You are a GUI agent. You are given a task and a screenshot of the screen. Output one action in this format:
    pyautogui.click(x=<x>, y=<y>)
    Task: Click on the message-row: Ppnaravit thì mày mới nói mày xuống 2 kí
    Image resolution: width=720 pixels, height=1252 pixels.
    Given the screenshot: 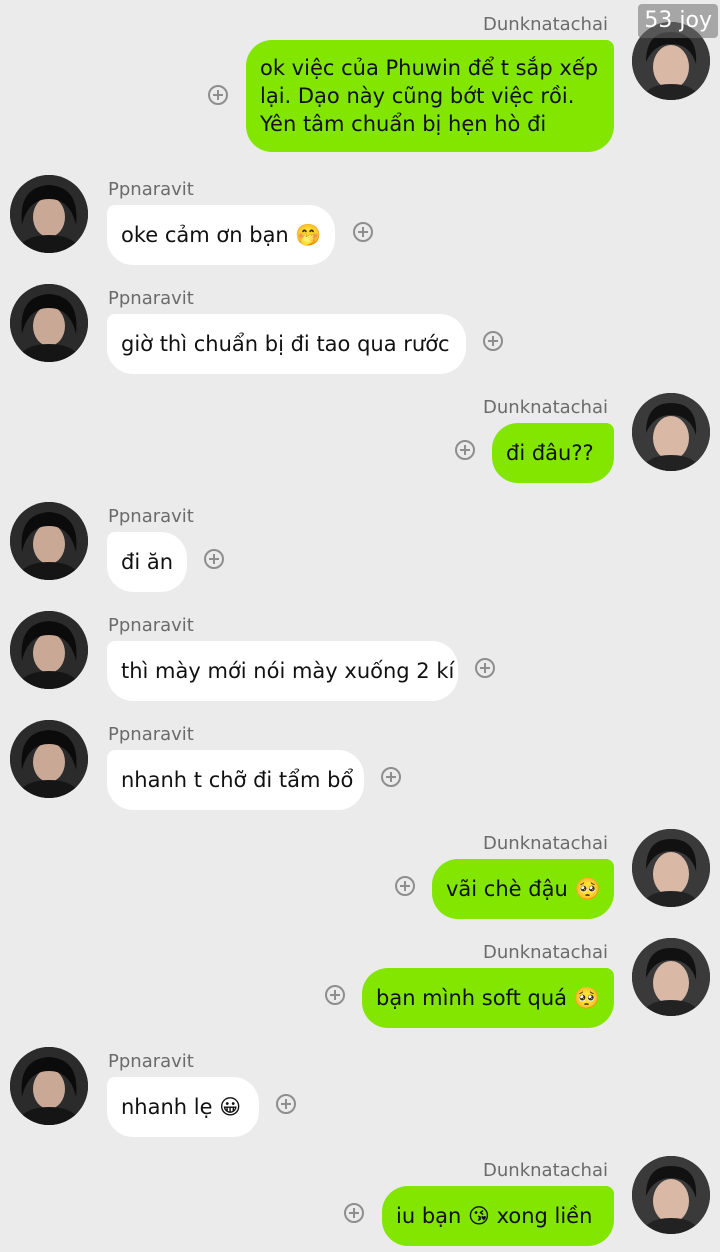 What is the action you would take?
    pyautogui.click(x=360, y=657)
    